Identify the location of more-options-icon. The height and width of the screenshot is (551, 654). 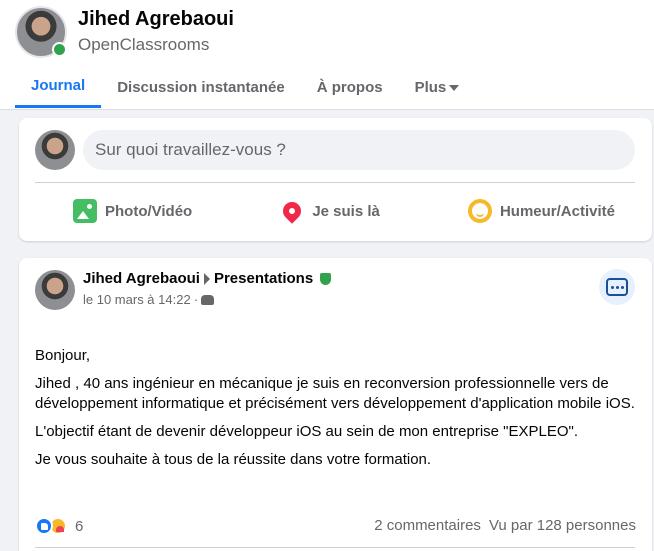
(617, 287).